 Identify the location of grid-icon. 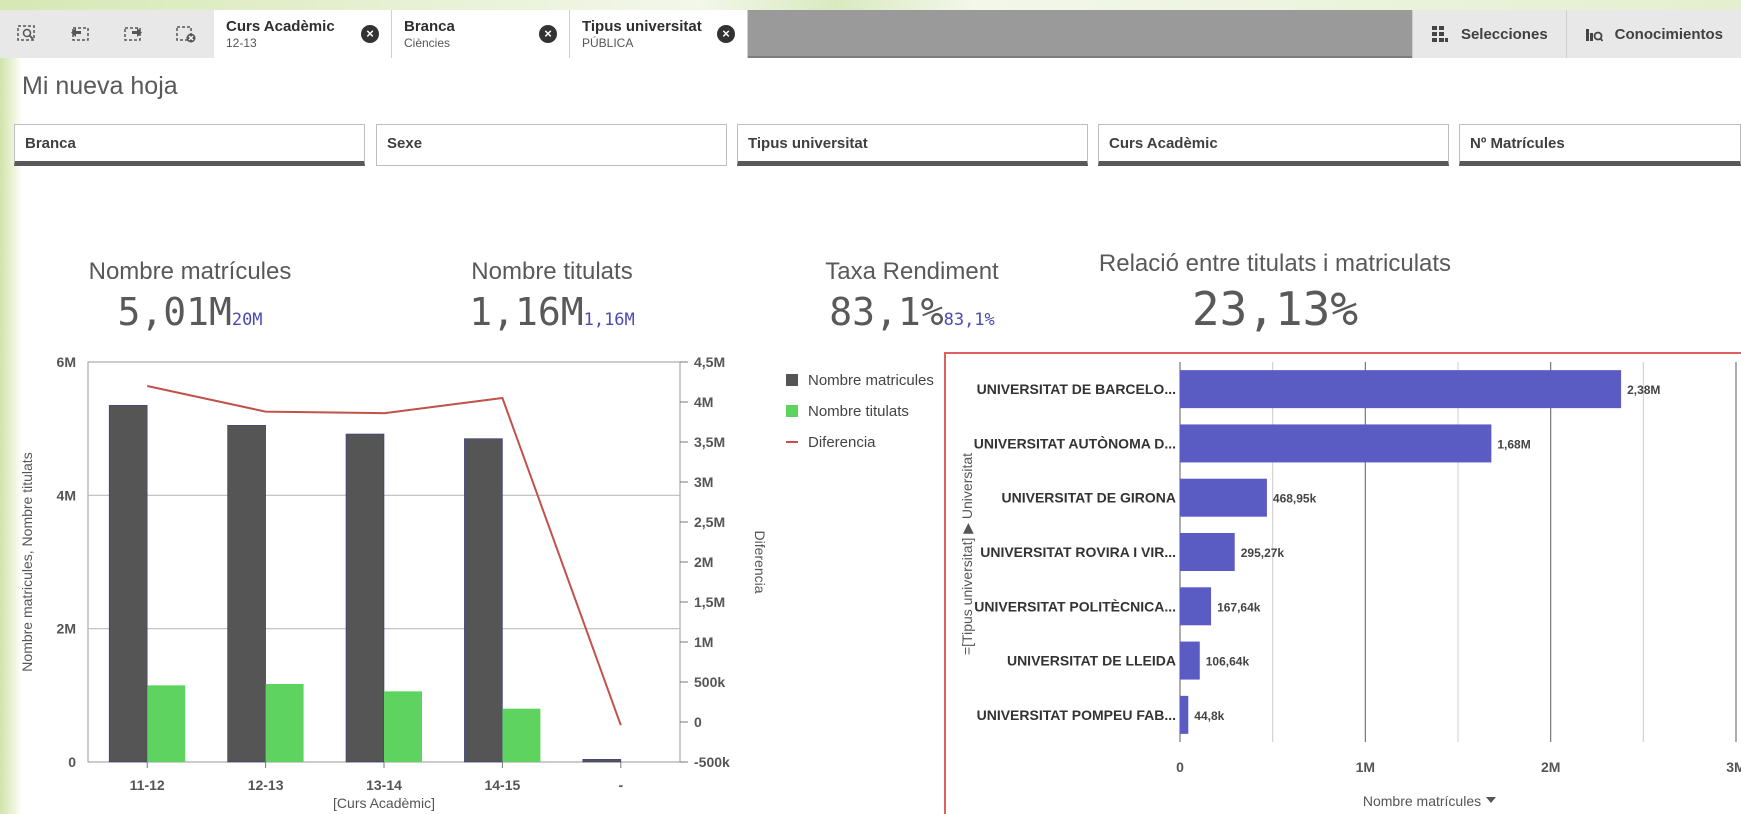
(1439, 34).